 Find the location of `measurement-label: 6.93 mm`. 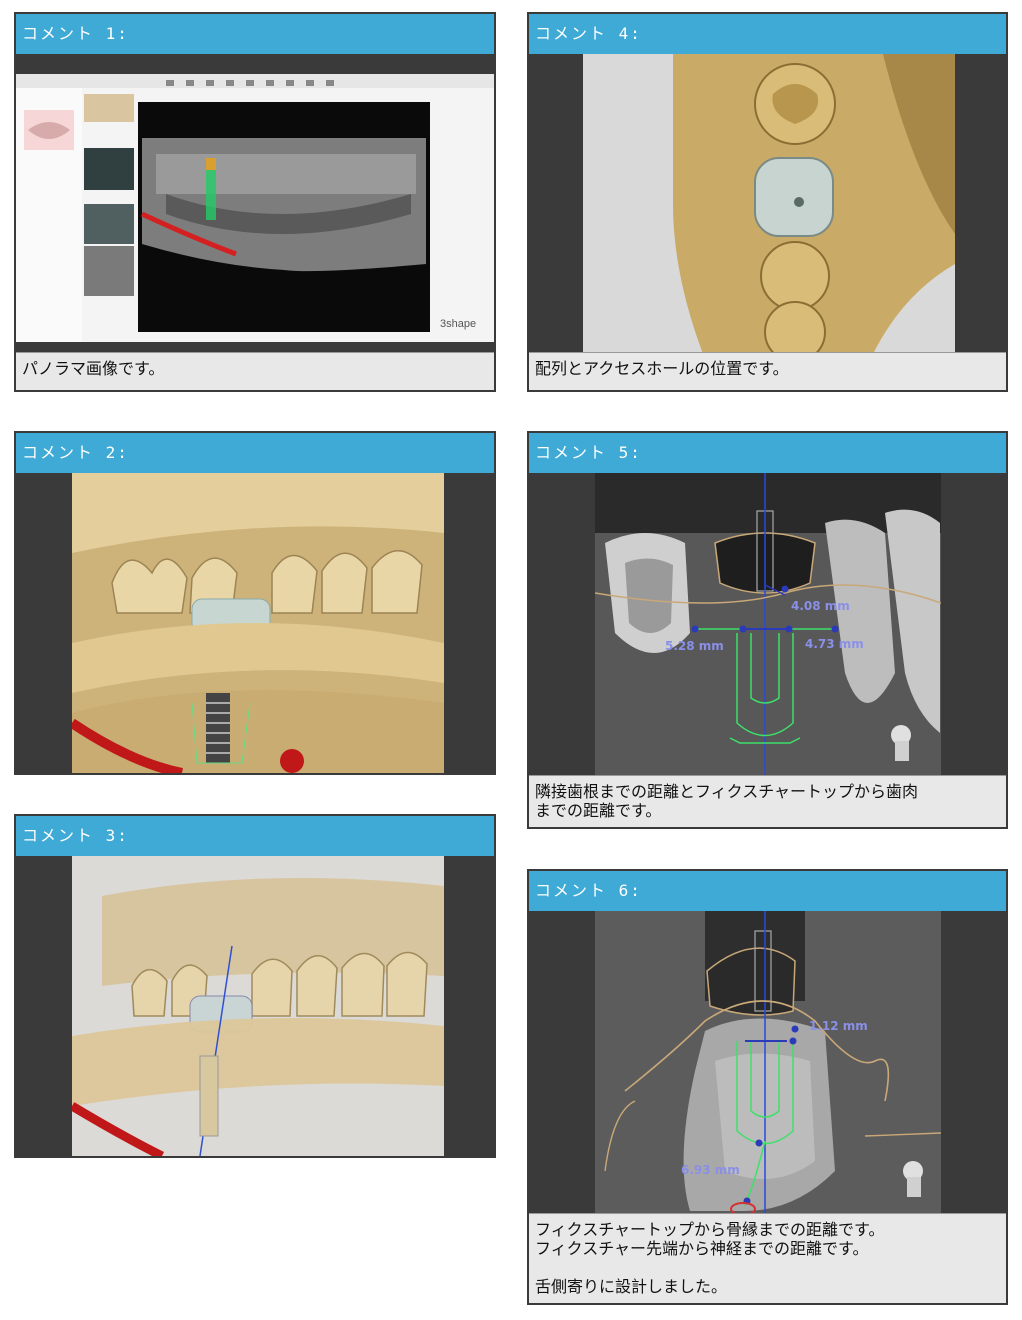

measurement-label: 6.93 mm is located at coordinates (710, 1170).